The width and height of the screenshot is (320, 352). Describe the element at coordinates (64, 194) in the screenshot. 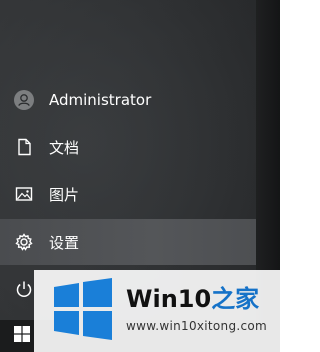

I see `start-item-pictures-label: 图片` at that location.